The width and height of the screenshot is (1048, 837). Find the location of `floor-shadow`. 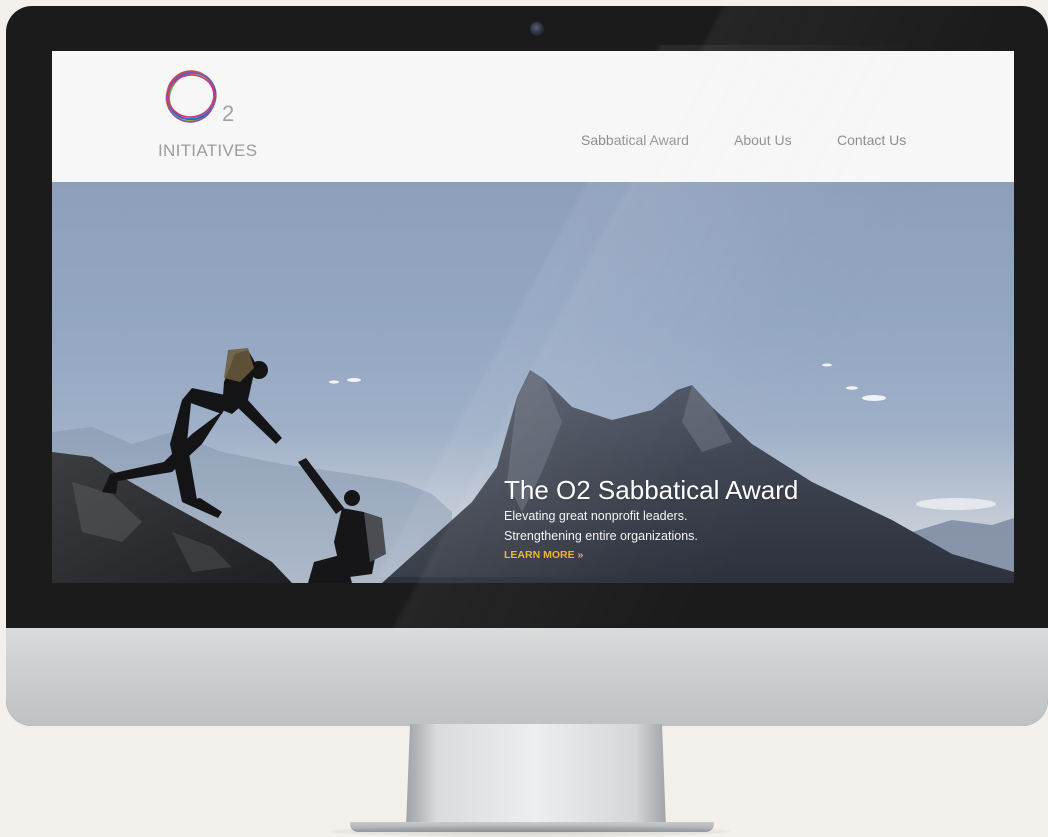

floor-shadow is located at coordinates (530, 831).